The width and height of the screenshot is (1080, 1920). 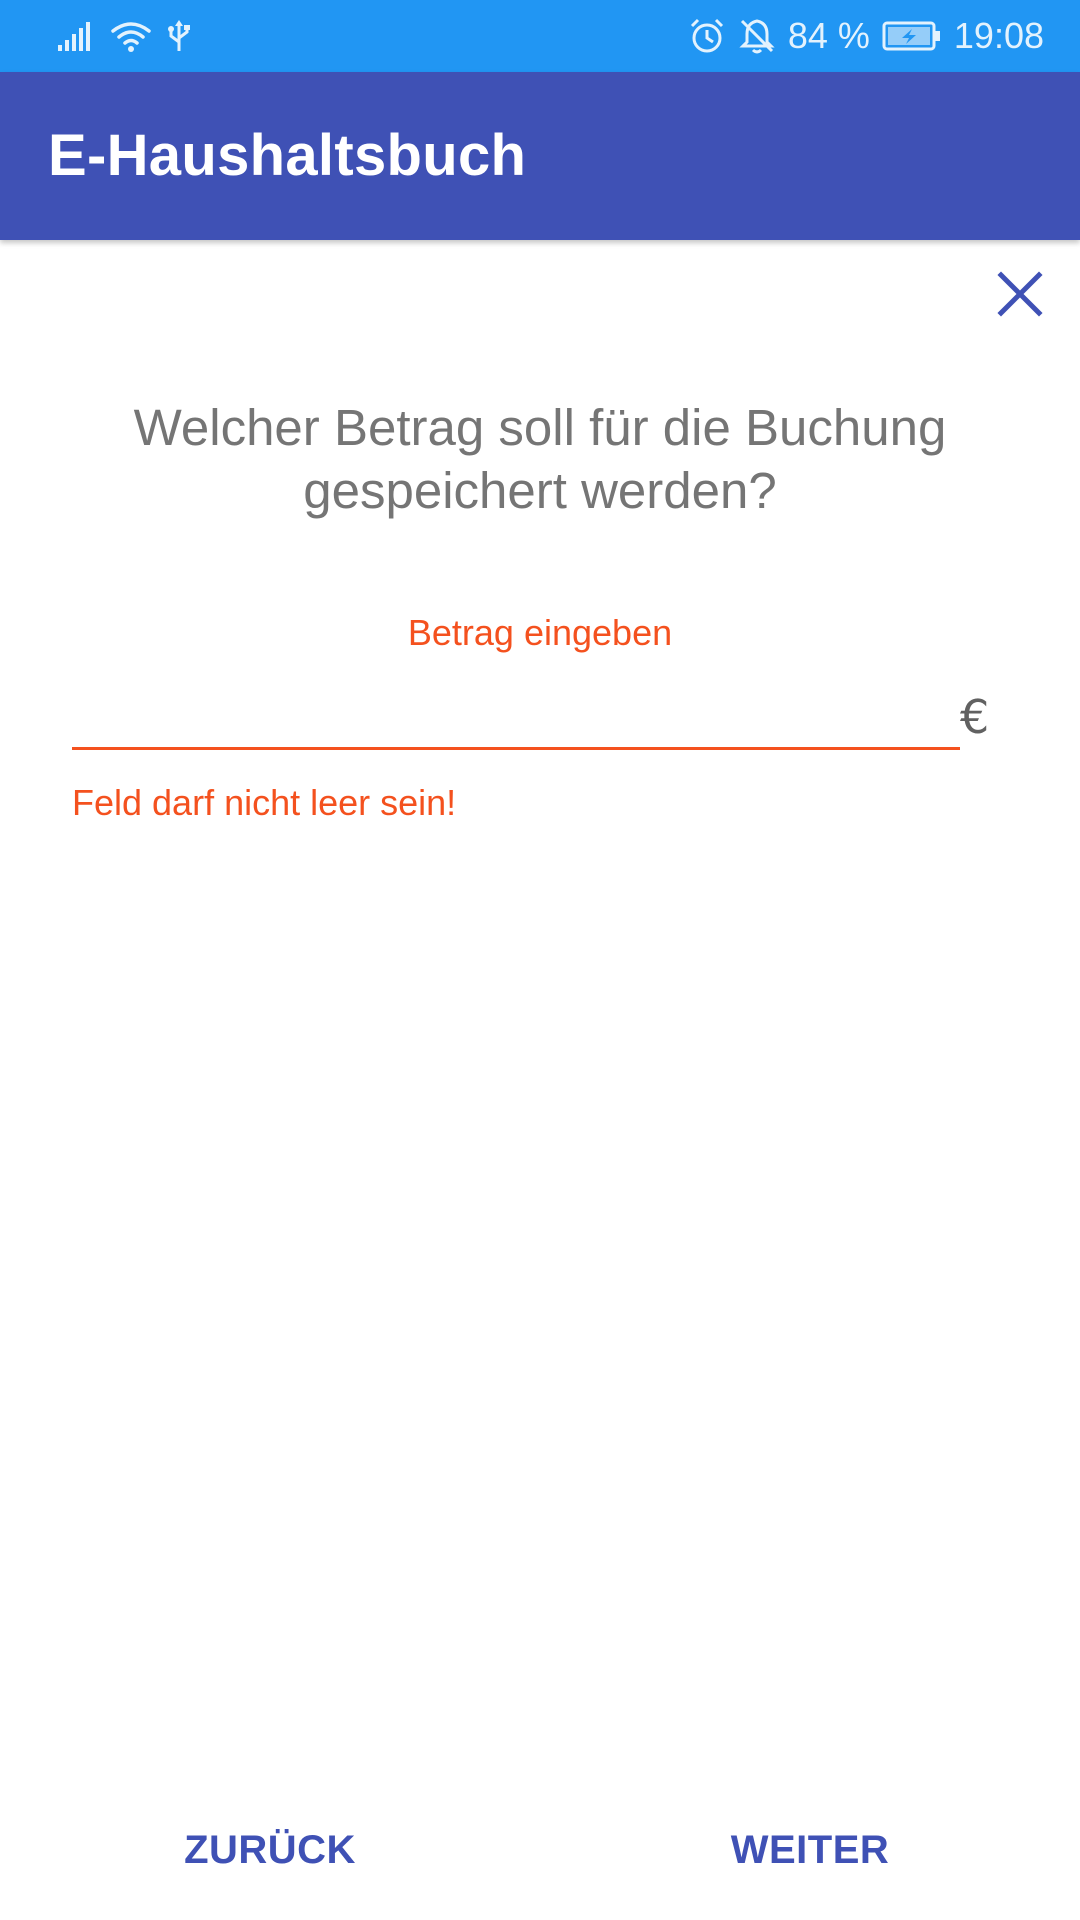 I want to click on battery-charging-icon, so click(x=911, y=36).